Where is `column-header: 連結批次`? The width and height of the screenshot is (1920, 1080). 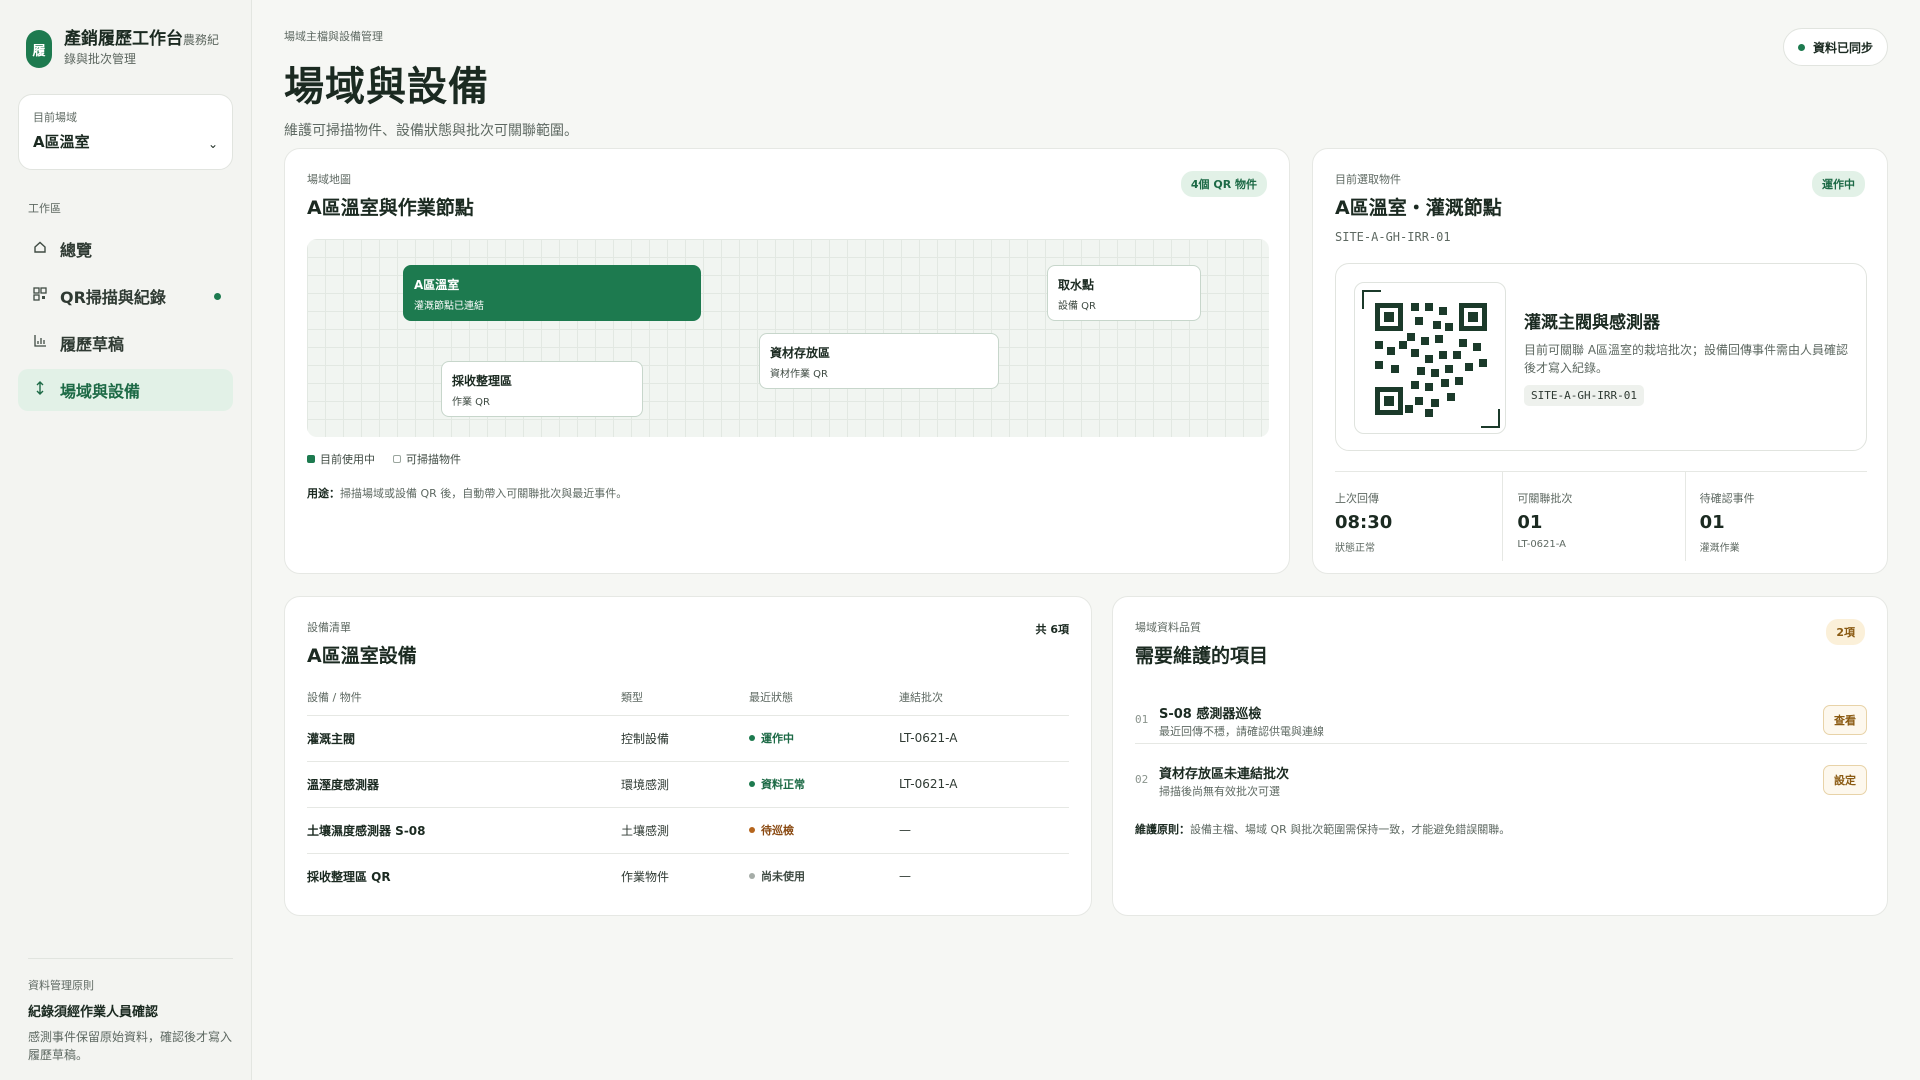 column-header: 連結批次 is located at coordinates (984, 697).